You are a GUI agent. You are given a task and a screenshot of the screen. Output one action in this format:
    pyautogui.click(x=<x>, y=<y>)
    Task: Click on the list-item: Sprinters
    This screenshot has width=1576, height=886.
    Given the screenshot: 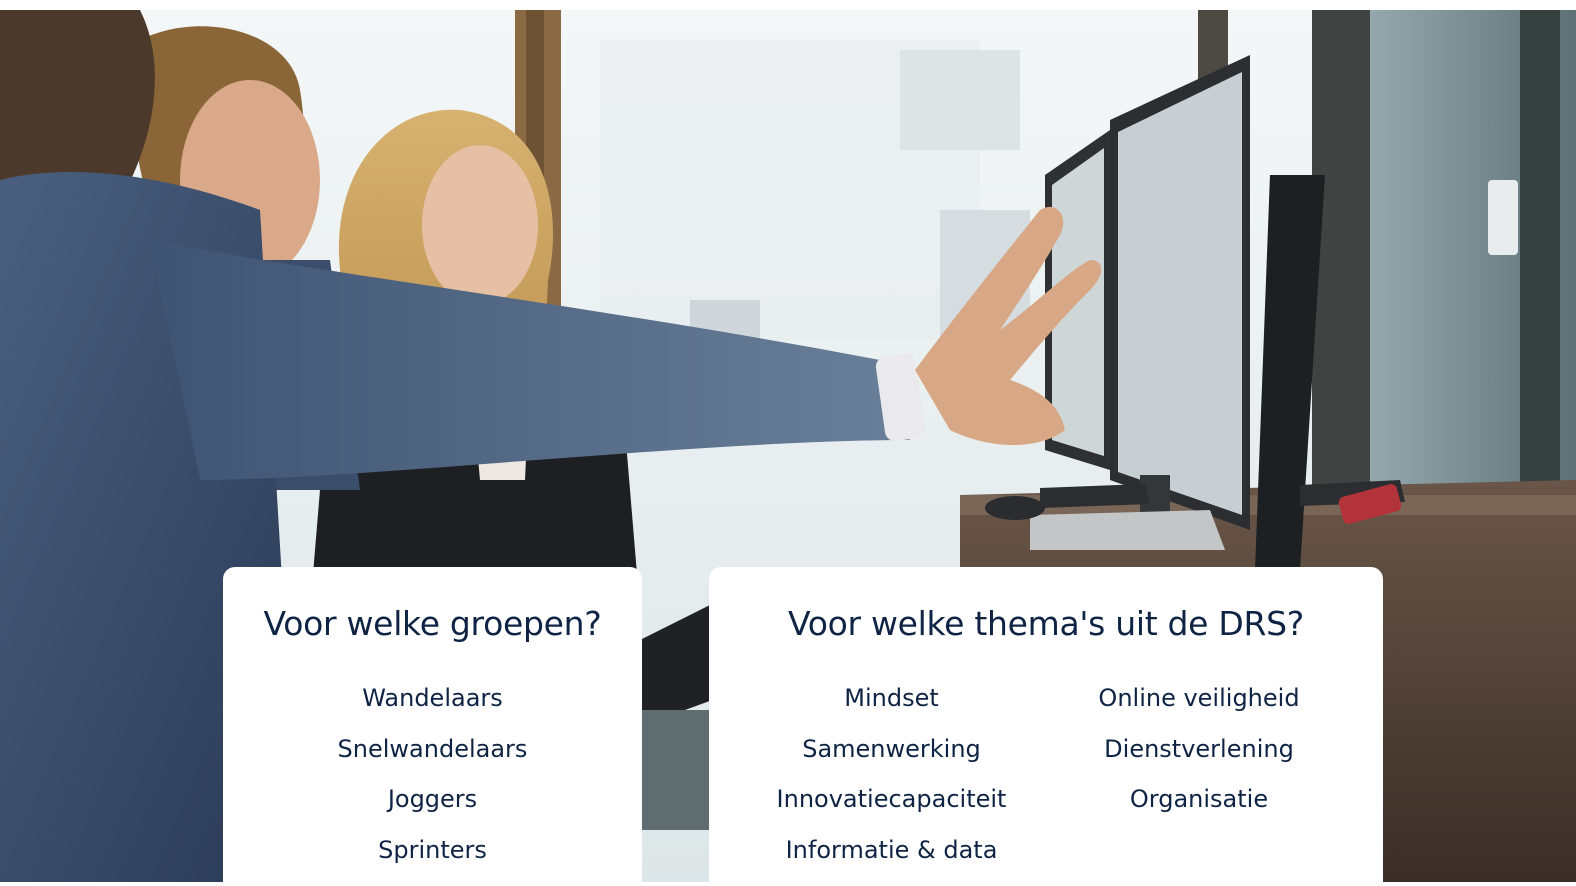 What is the action you would take?
    pyautogui.click(x=432, y=849)
    